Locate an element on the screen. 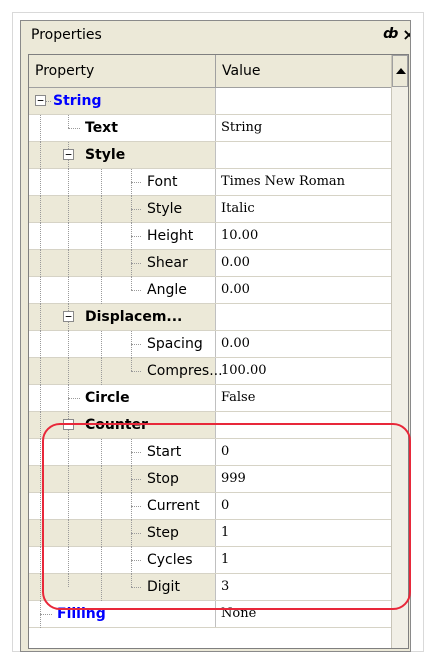  property-row-text: Text String is located at coordinates (210, 128).